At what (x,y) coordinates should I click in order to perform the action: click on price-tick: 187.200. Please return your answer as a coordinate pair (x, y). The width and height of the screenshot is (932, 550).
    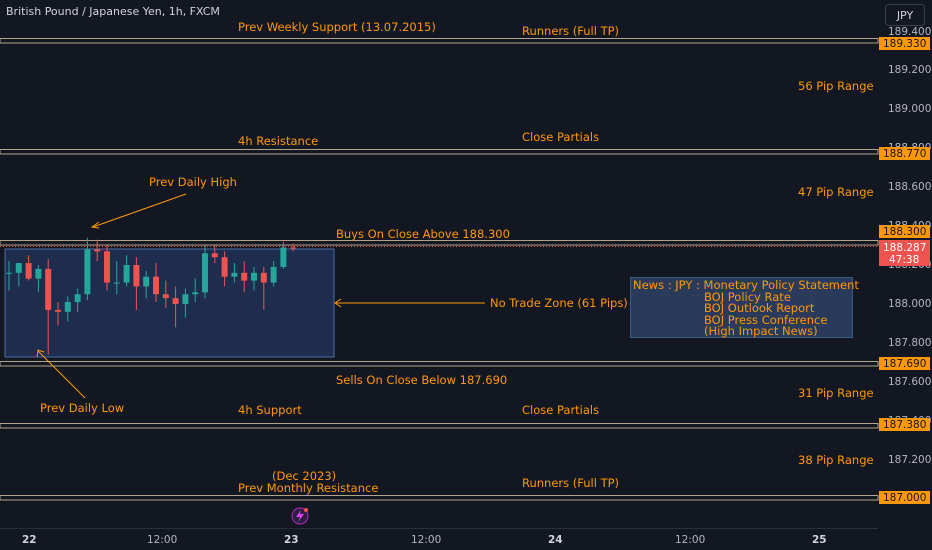
    Looking at the image, I should click on (909, 460).